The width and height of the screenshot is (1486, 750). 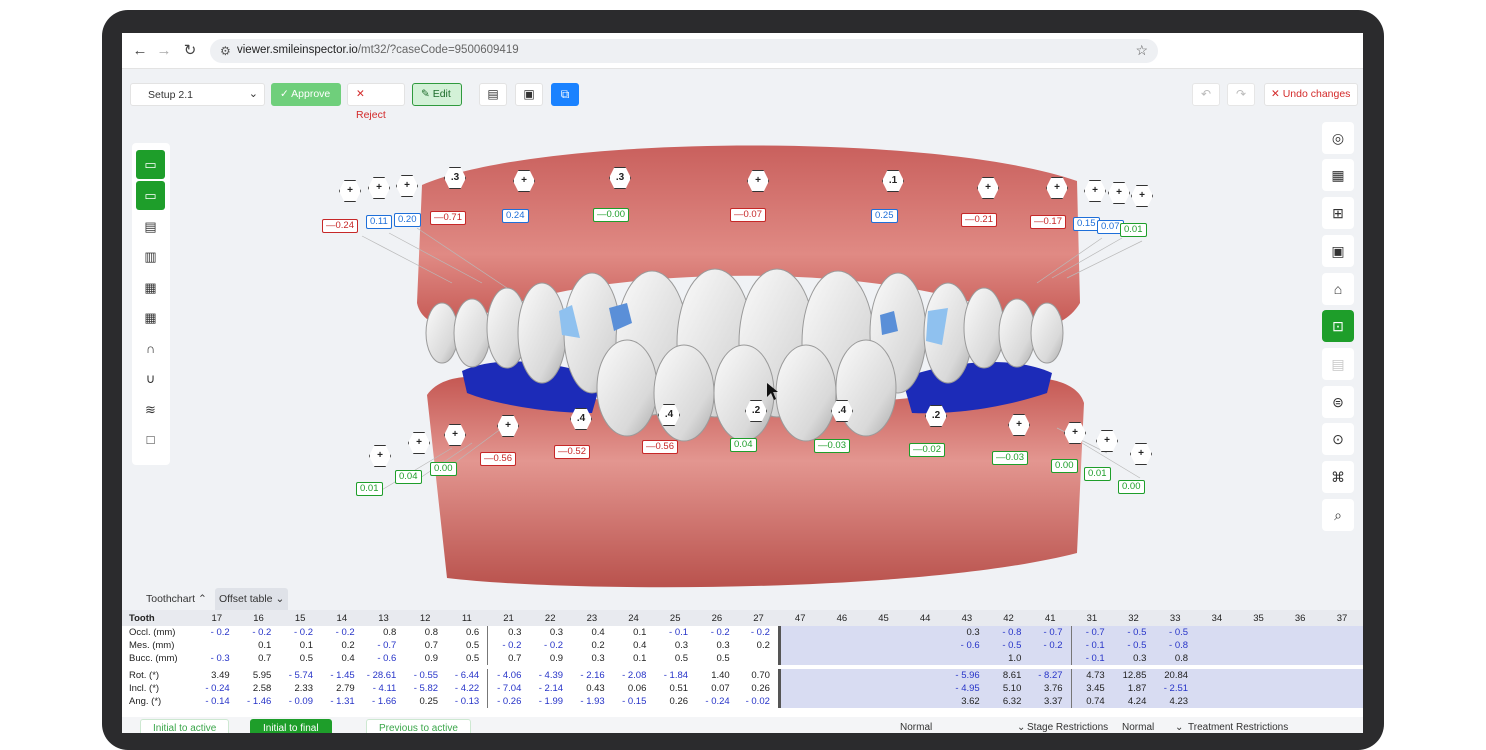 What do you see at coordinates (1133, 688) in the screenshot?
I see `table-cell: 1.87` at bounding box center [1133, 688].